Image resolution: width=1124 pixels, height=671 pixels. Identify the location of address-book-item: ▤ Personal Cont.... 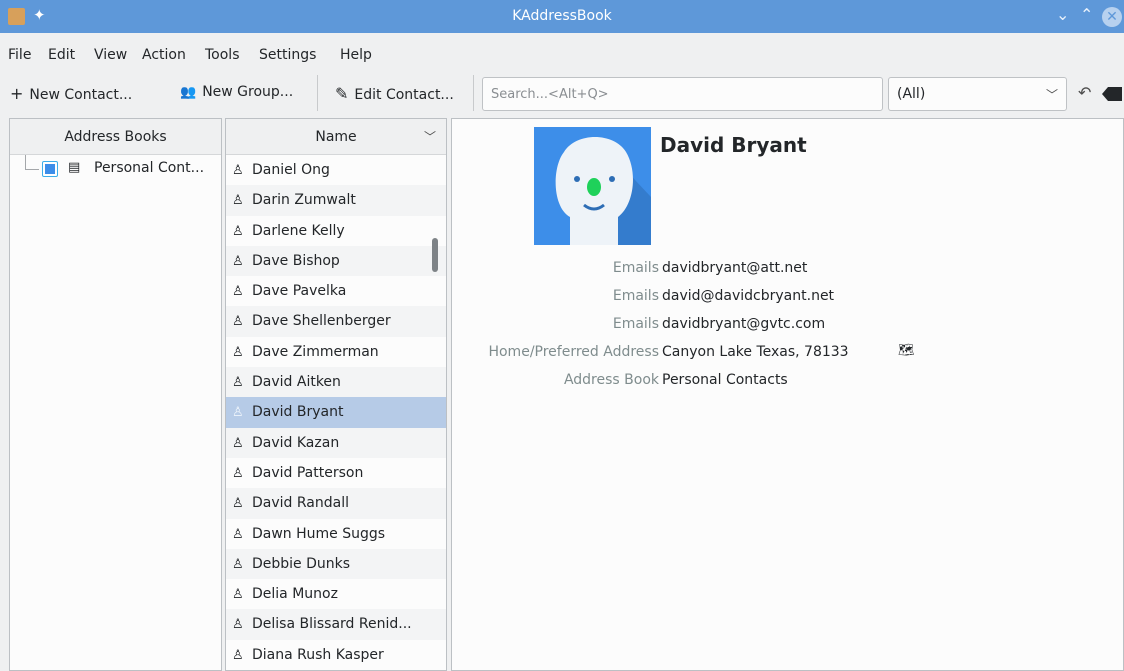
(115, 170).